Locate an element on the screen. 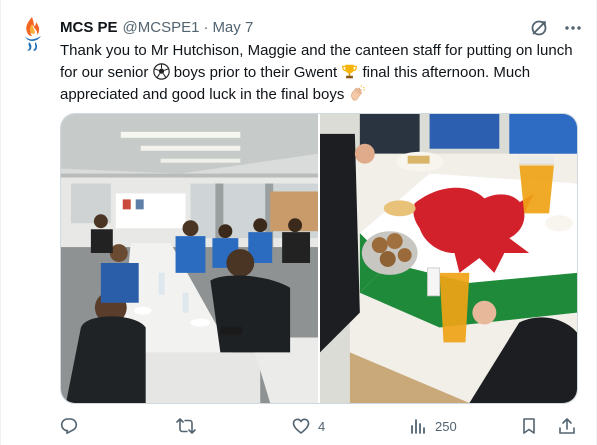 The width and height of the screenshot is (597, 445). author-handle: @MCSPE1 is located at coordinates (161, 28).